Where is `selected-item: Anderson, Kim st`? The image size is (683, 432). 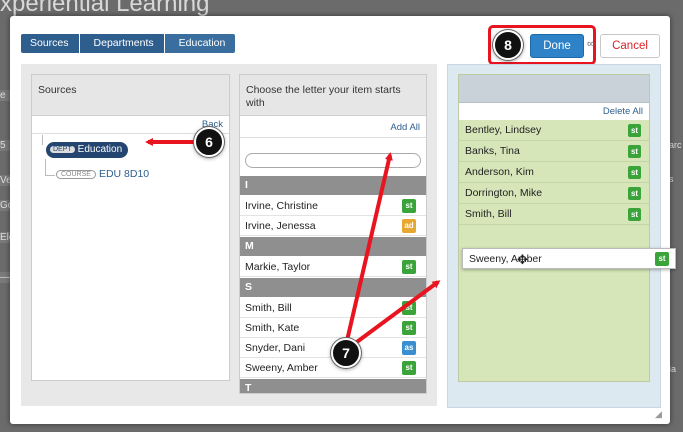
selected-item: Anderson, Kim st is located at coordinates (554, 172).